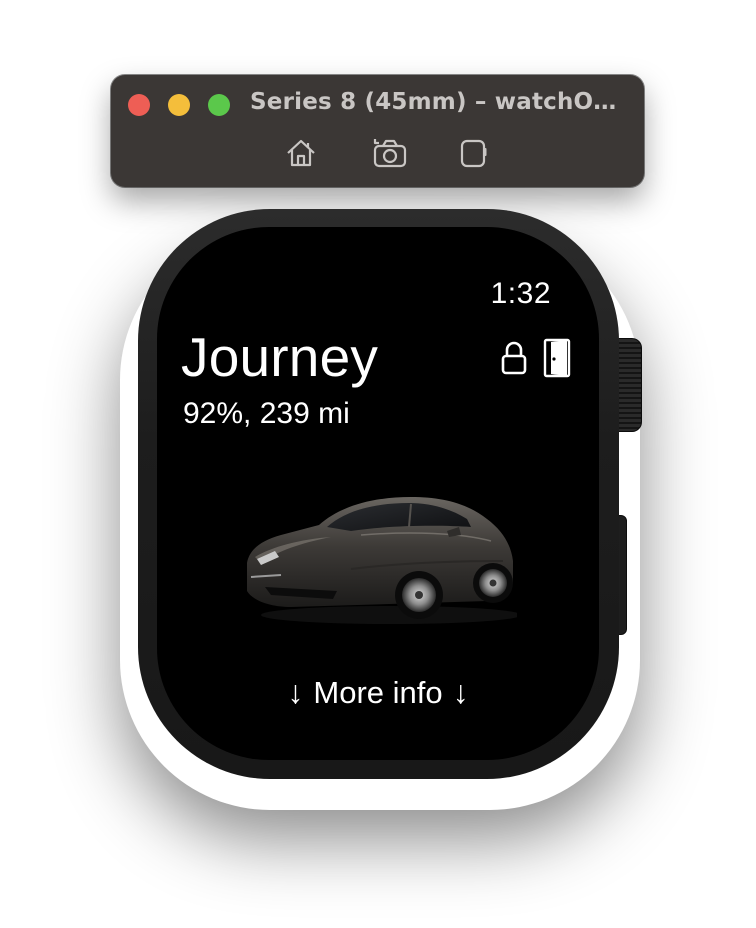 The width and height of the screenshot is (756, 928). I want to click on battery-range-label: 92%, 239 mi, so click(266, 413).